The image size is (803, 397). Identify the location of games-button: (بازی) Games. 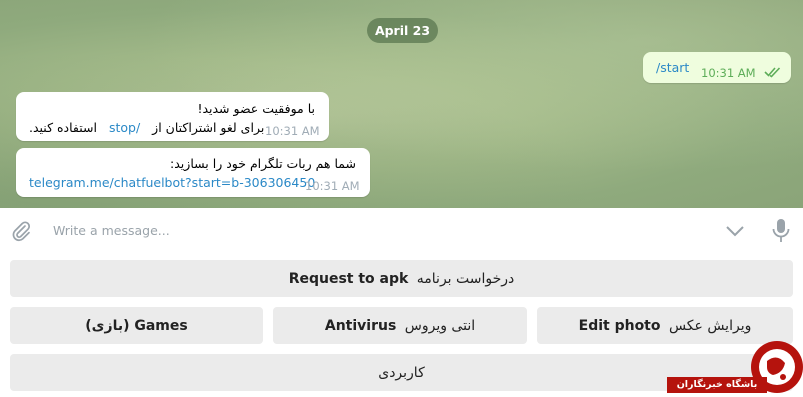
(136, 325).